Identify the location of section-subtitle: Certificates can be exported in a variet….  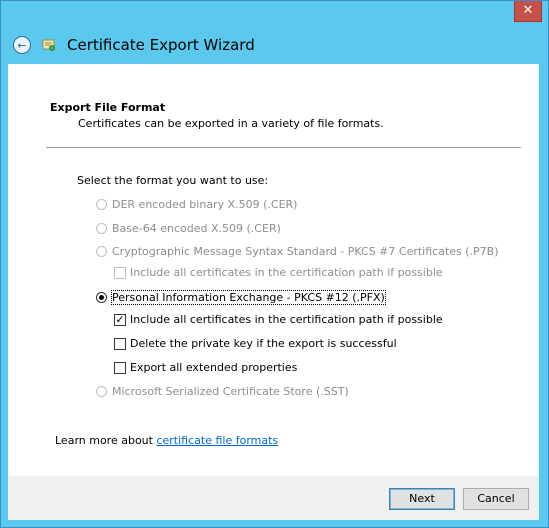
(231, 123).